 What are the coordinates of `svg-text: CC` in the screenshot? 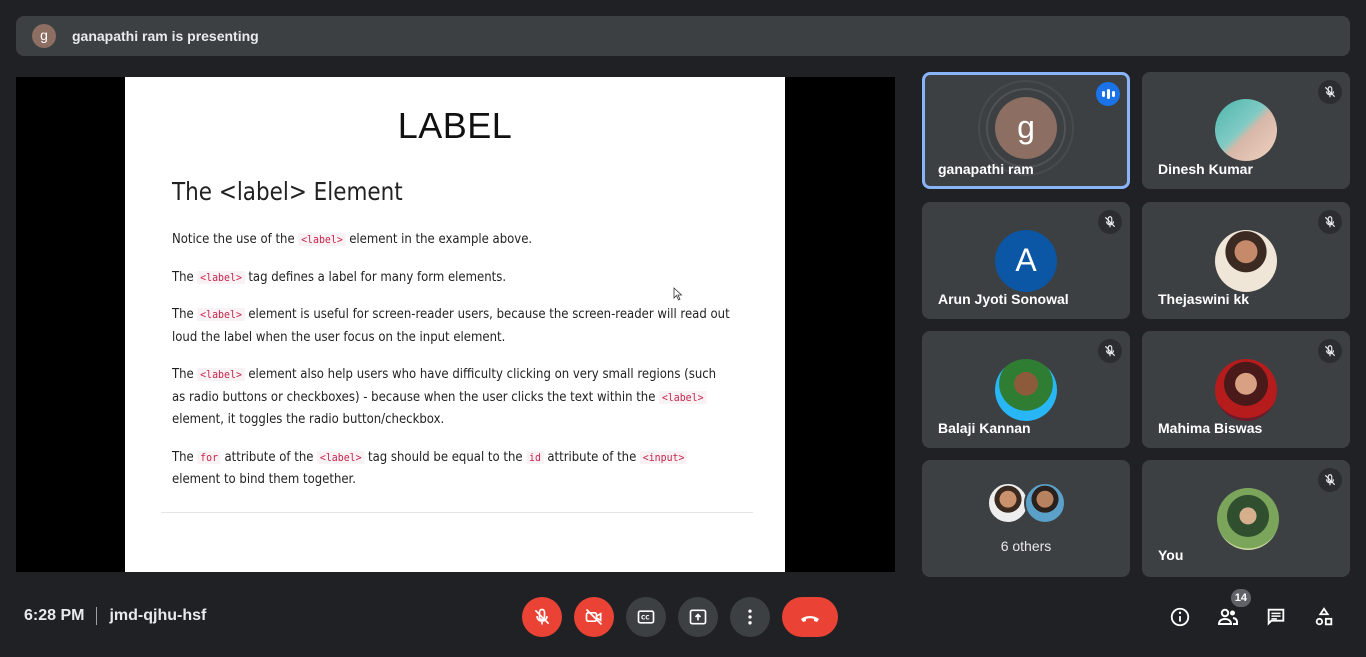 It's located at (645, 619).